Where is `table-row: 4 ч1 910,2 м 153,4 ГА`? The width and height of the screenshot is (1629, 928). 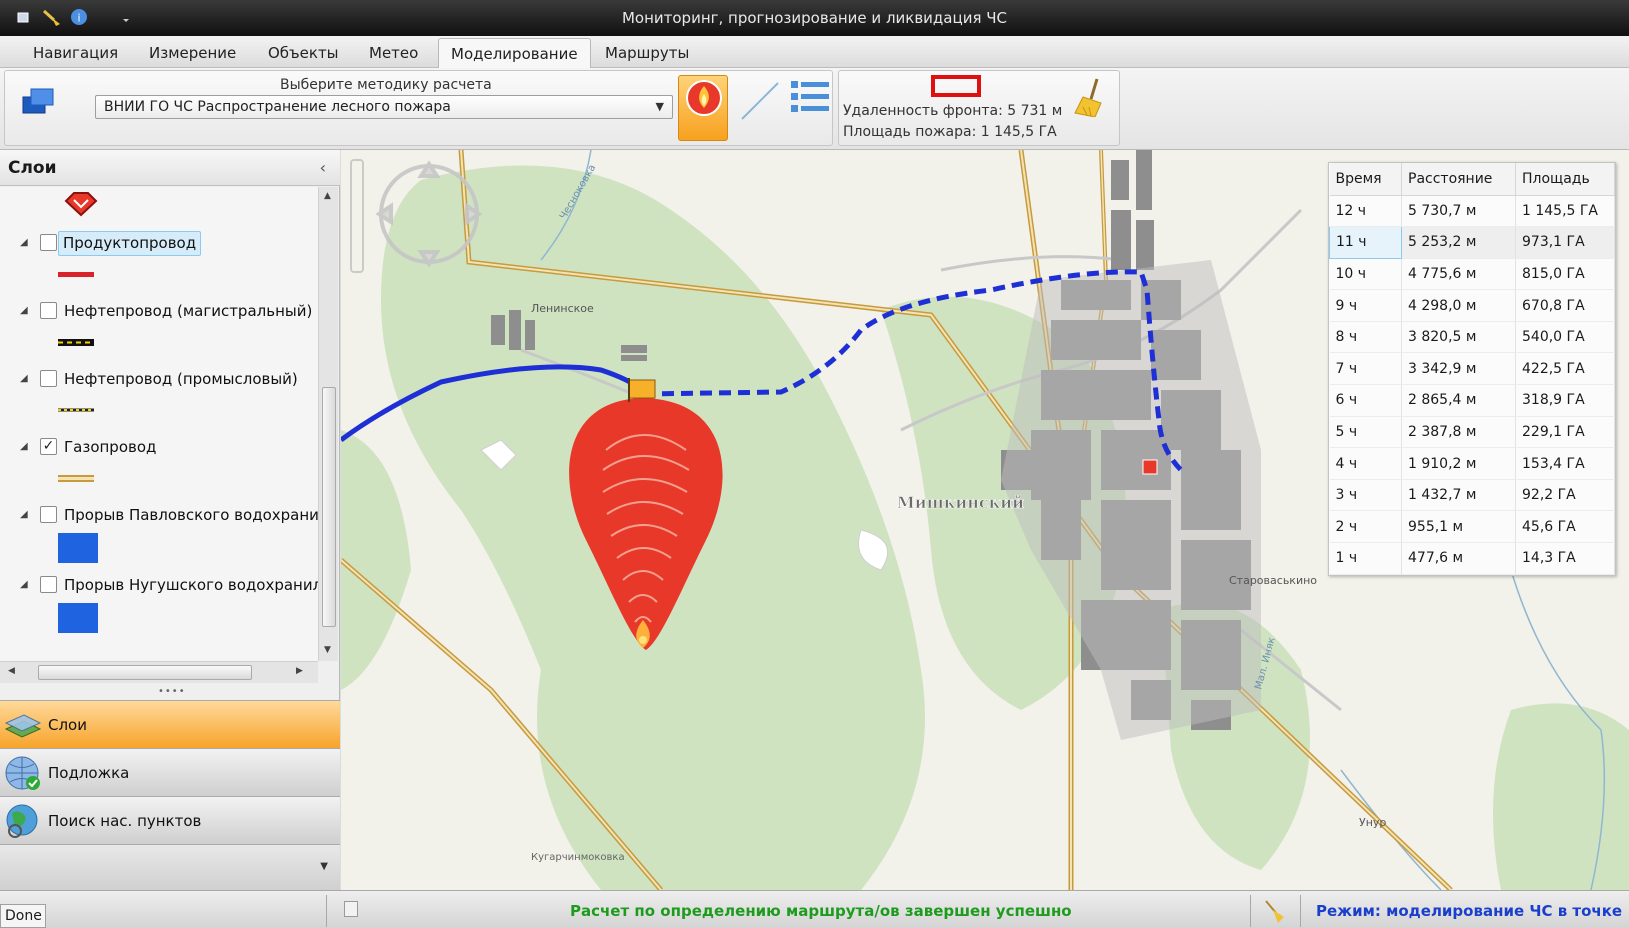
table-row: 4 ч1 910,2 м 153,4 ГА is located at coordinates (1472, 463).